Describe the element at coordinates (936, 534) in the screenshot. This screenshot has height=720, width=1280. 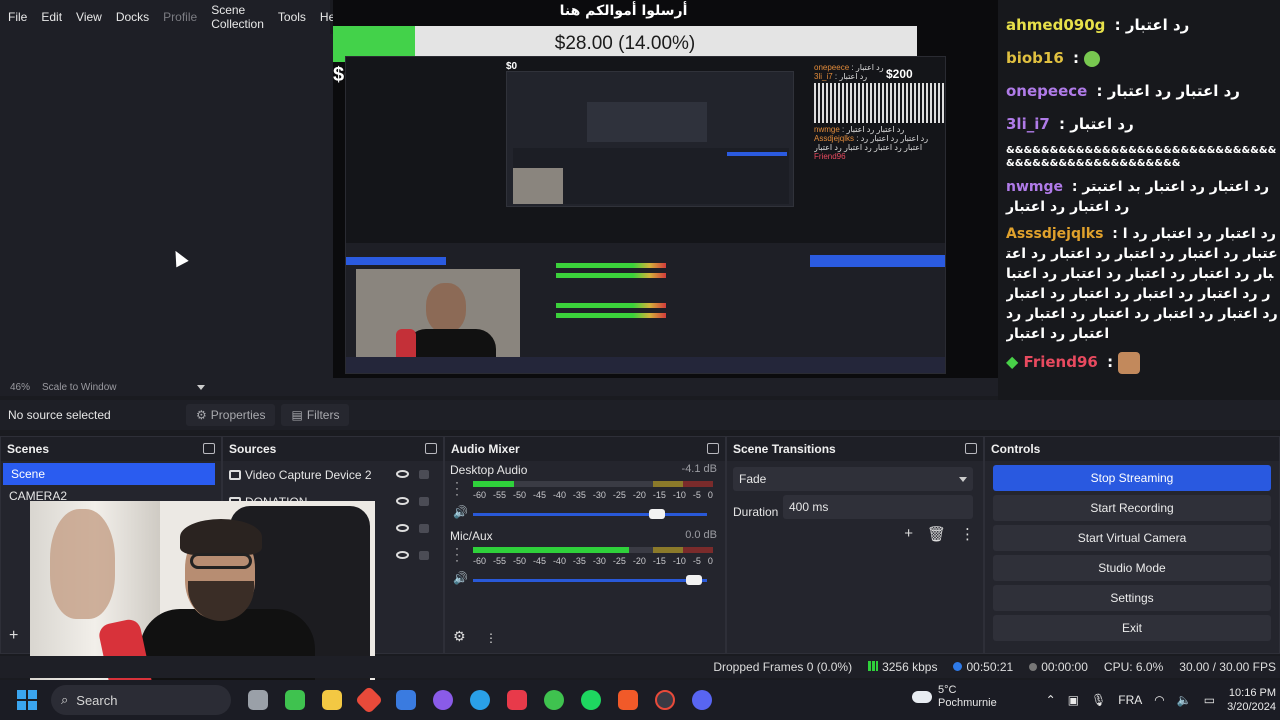
I see `trash-icon: 🗑` at that location.